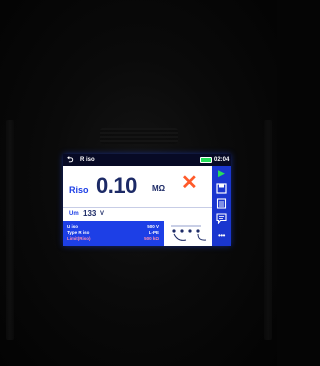 This screenshot has height=366, width=320. What do you see at coordinates (268, 230) in the screenshot?
I see `device-edge-right` at bounding box center [268, 230].